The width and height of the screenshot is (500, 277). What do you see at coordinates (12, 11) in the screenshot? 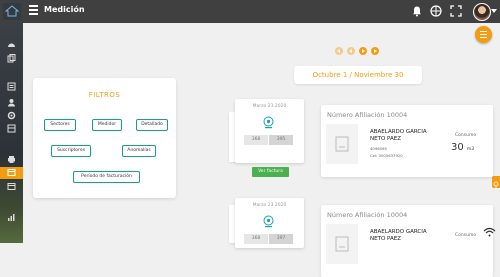
I see `app-logo` at bounding box center [12, 11].